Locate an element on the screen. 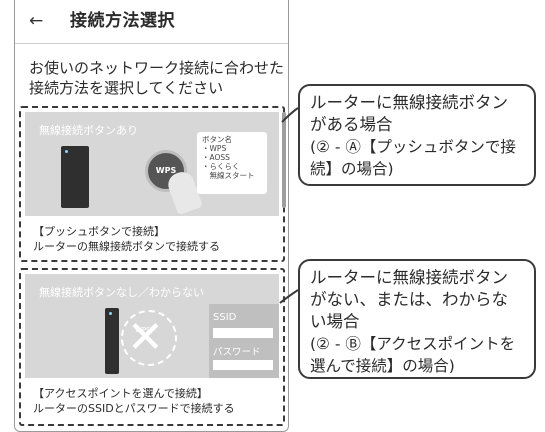 The height and width of the screenshot is (432, 545). button-name-list: ボタン名 ・WPS ・AOSS ・らくらく 無線スタート is located at coordinates (232, 163).